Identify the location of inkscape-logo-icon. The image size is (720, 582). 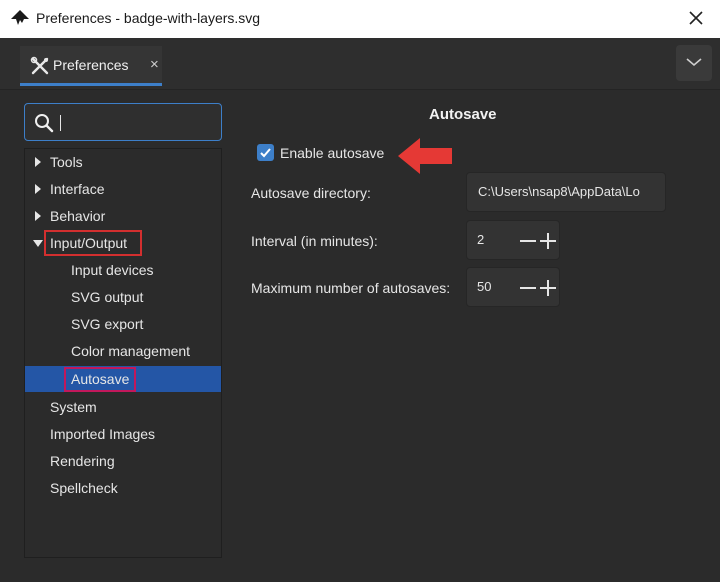
(20, 17).